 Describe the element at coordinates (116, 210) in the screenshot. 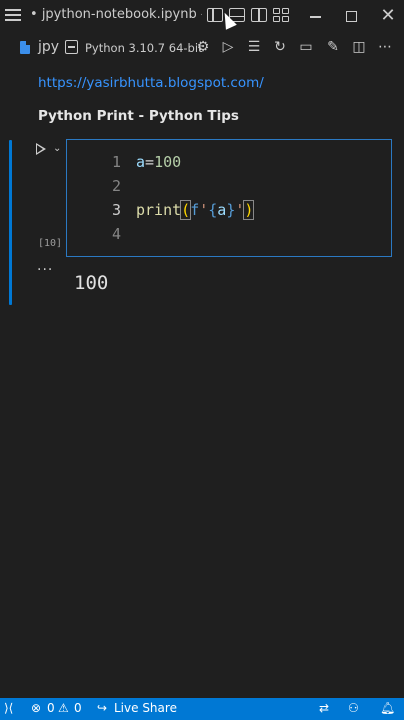

I see `line-number: 3` at that location.